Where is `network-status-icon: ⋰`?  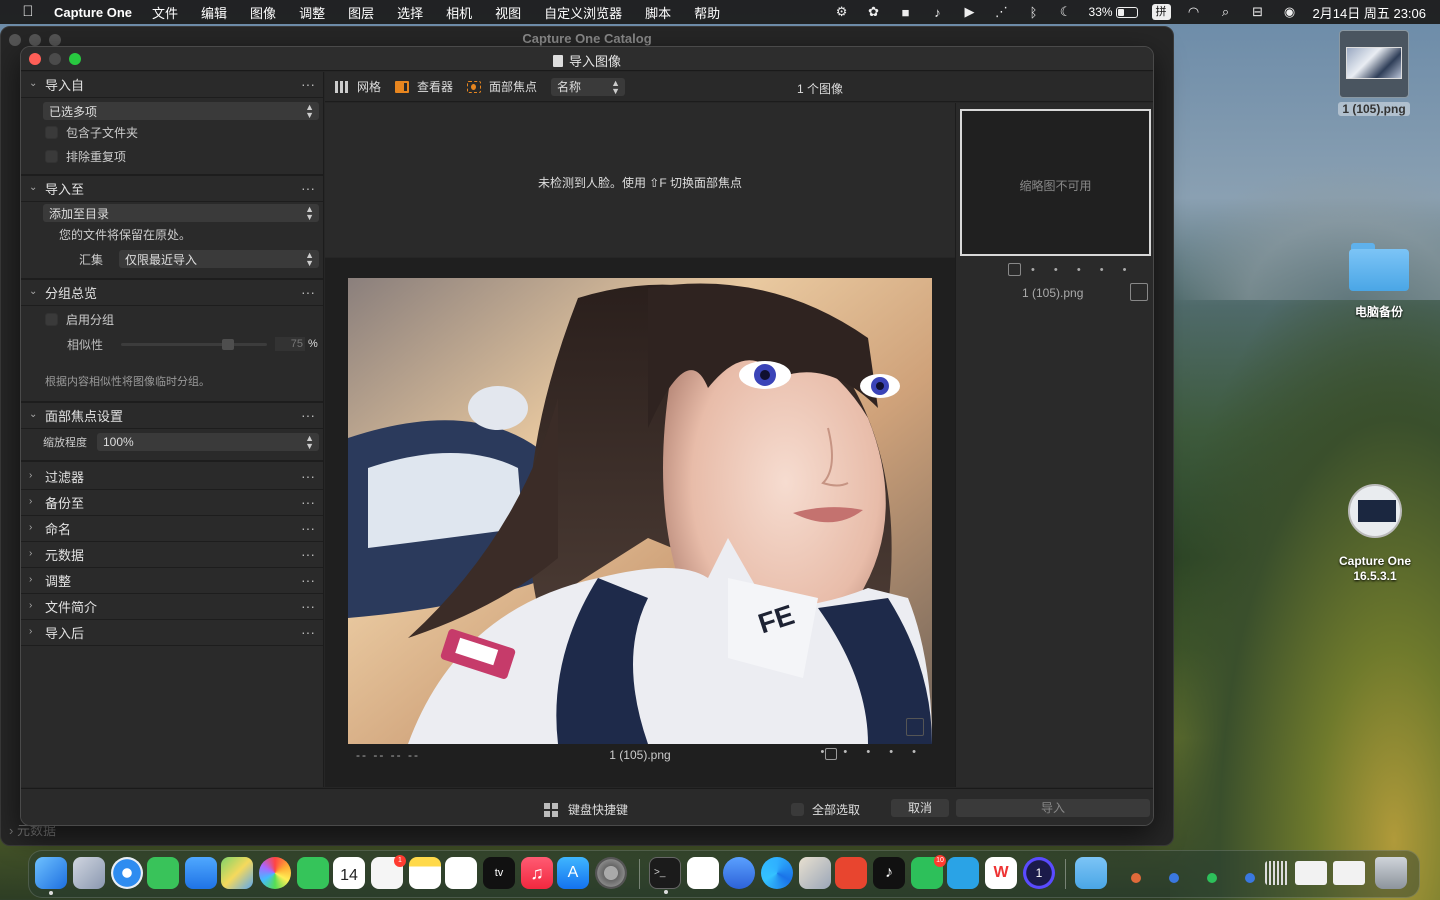 network-status-icon: ⋰ is located at coordinates (1002, 12).